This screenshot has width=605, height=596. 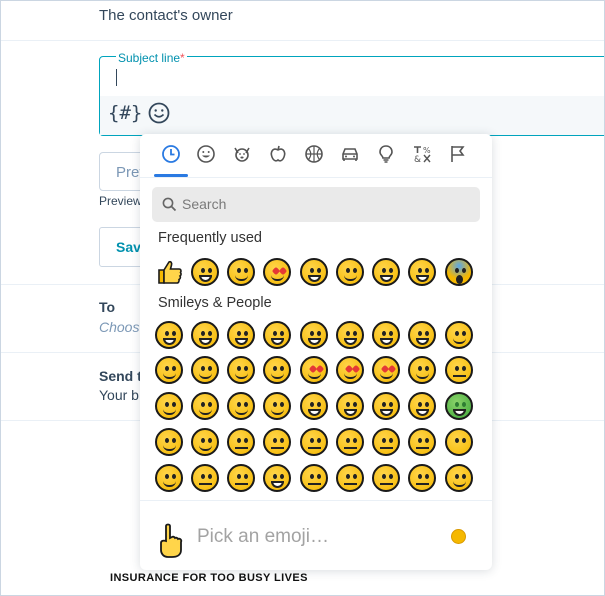 I want to click on to-choose-text: Choos, so click(x=119, y=327).